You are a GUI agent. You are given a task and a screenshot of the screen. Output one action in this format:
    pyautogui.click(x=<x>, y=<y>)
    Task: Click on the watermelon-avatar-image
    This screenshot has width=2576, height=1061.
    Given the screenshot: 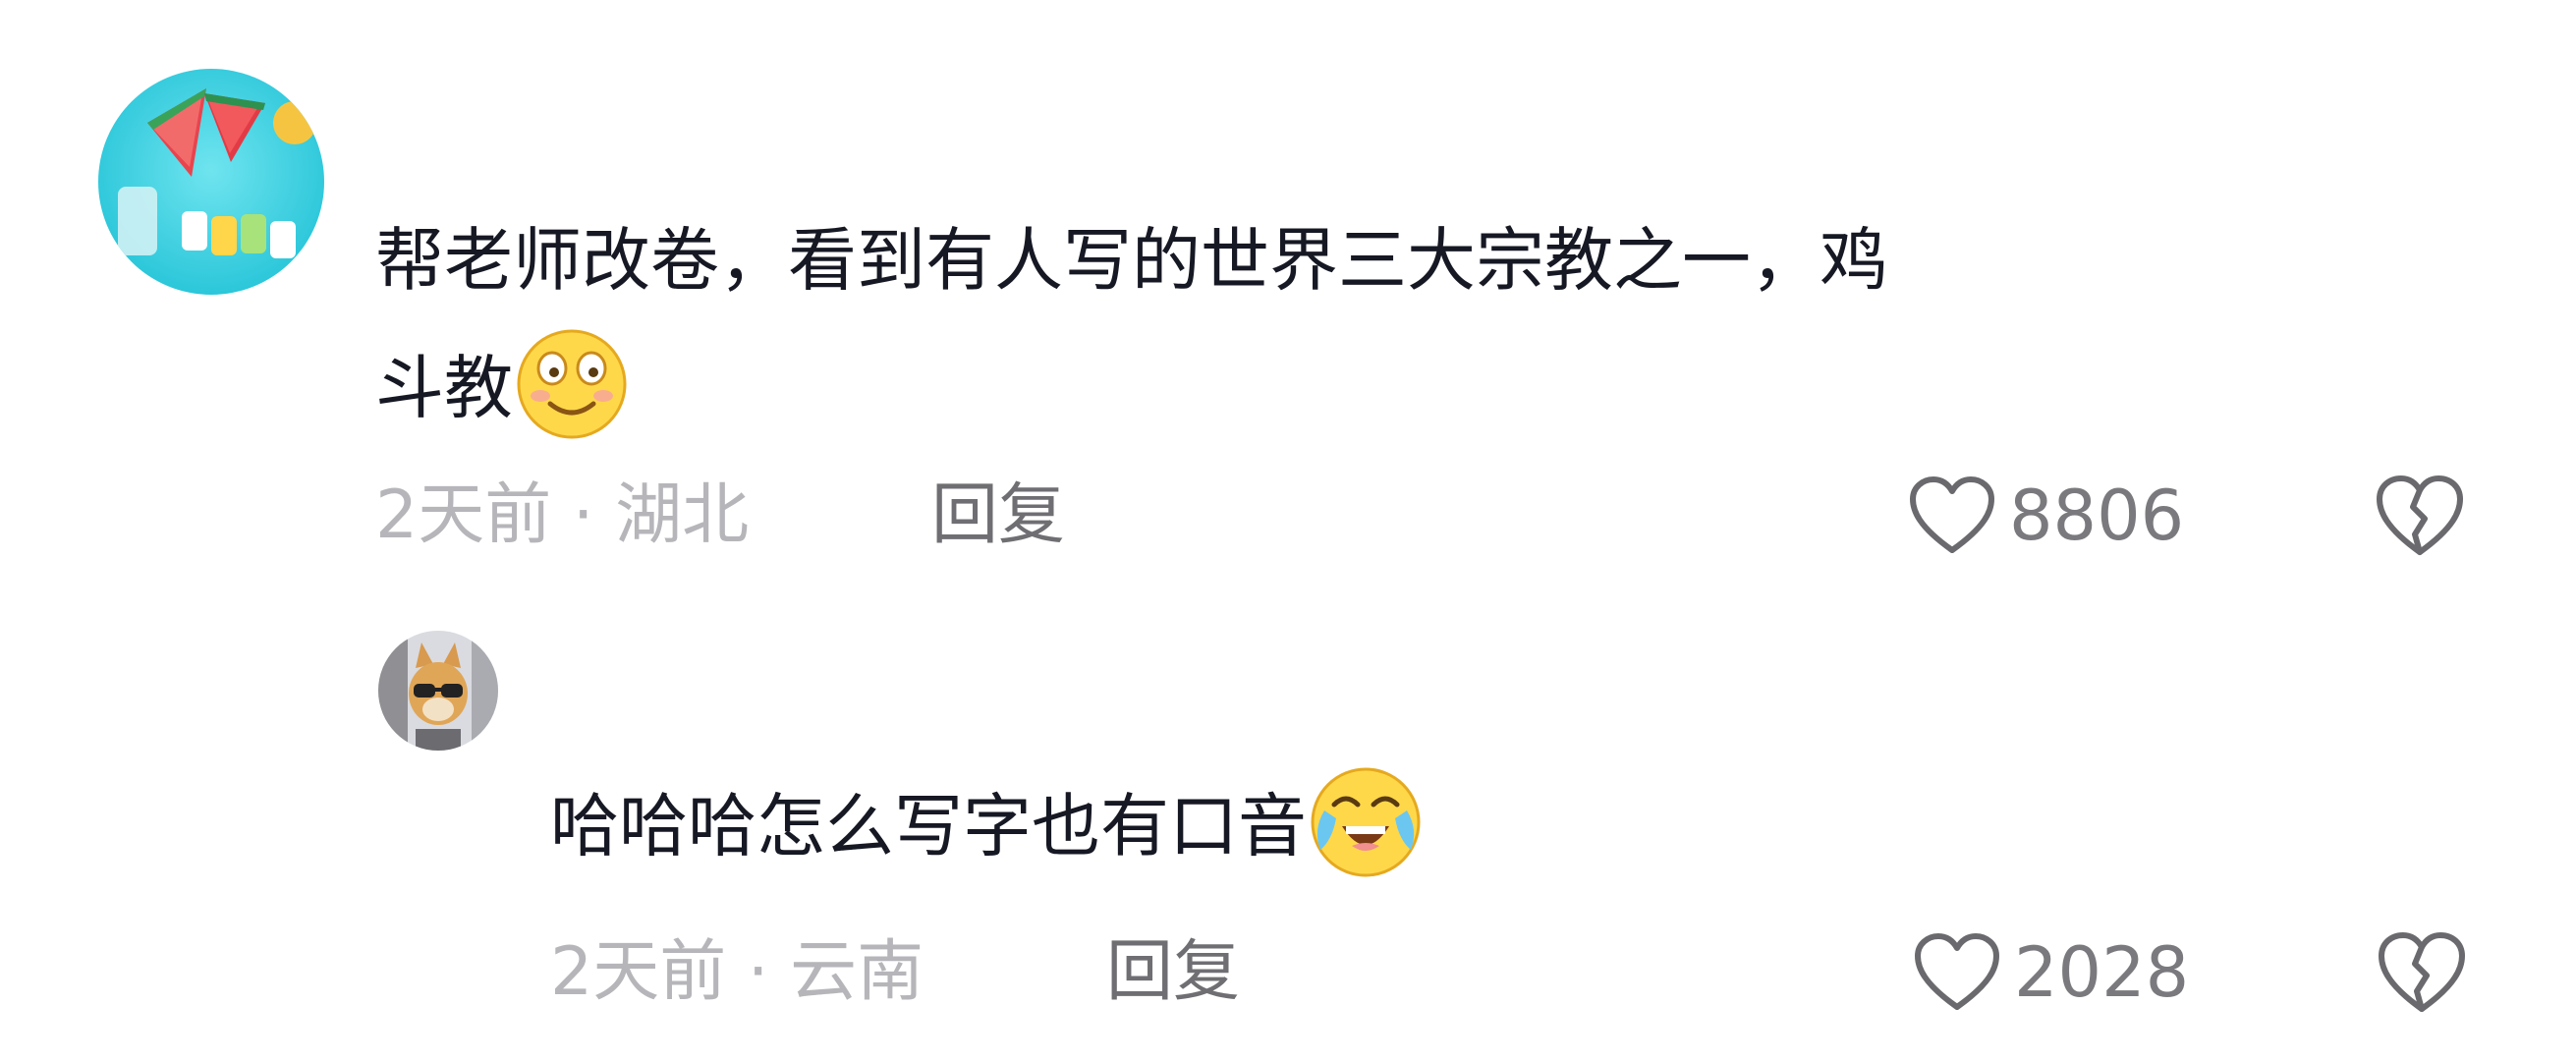 What is the action you would take?
    pyautogui.click(x=211, y=182)
    